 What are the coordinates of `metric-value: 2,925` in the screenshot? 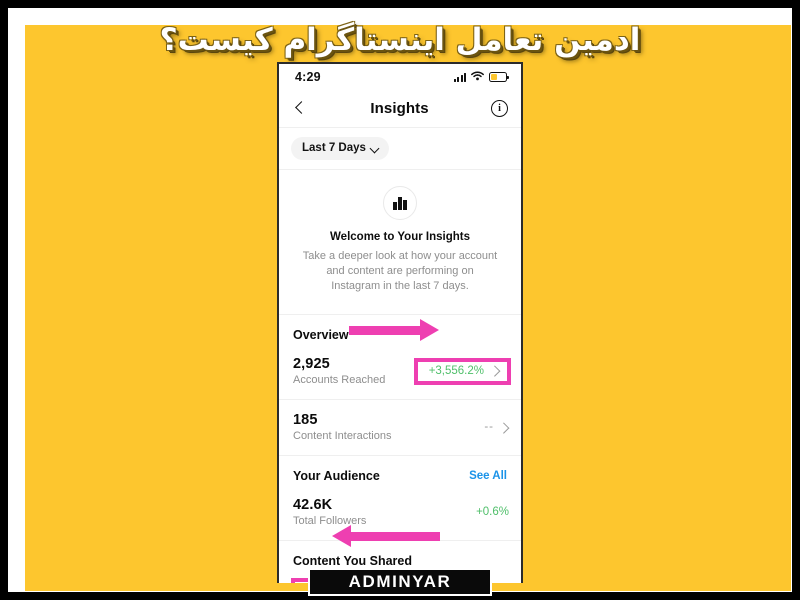 It's located at (311, 364).